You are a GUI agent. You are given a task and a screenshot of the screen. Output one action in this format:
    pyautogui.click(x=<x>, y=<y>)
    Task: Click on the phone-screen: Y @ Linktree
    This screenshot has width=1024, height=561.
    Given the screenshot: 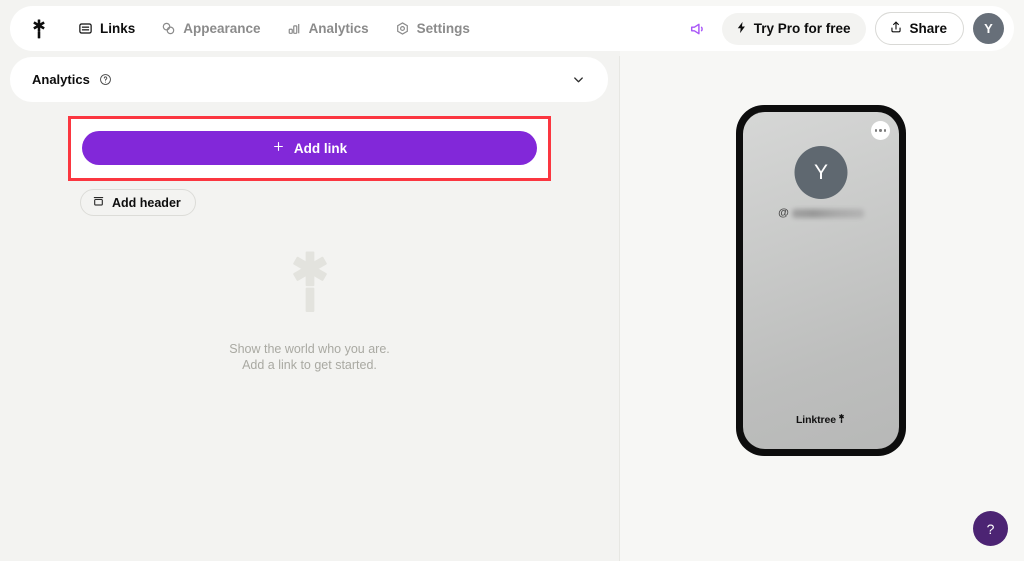 What is the action you would take?
    pyautogui.click(x=821, y=280)
    